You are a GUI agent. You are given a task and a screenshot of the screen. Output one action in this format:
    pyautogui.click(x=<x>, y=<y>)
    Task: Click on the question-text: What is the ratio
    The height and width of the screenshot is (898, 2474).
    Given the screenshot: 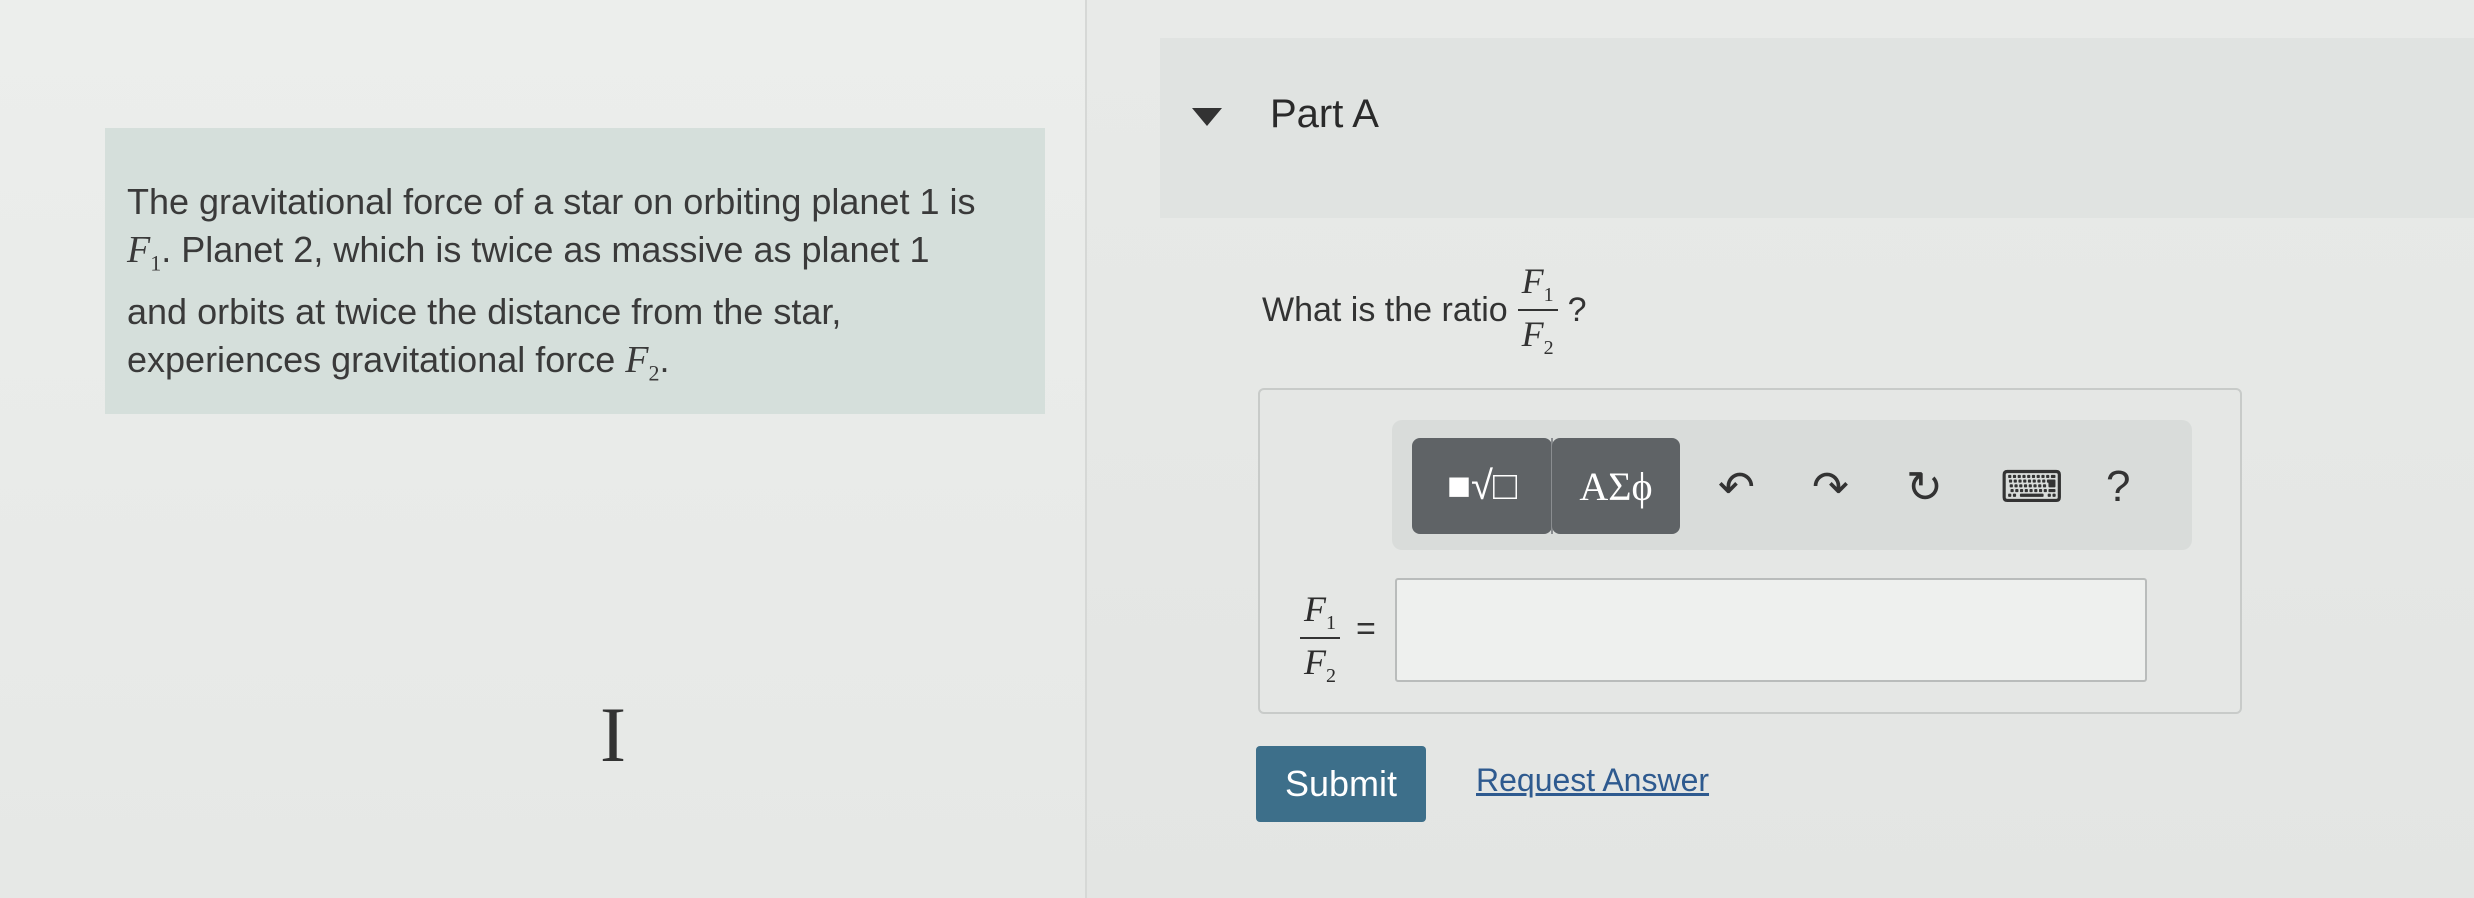 What is the action you would take?
    pyautogui.click(x=1385, y=309)
    